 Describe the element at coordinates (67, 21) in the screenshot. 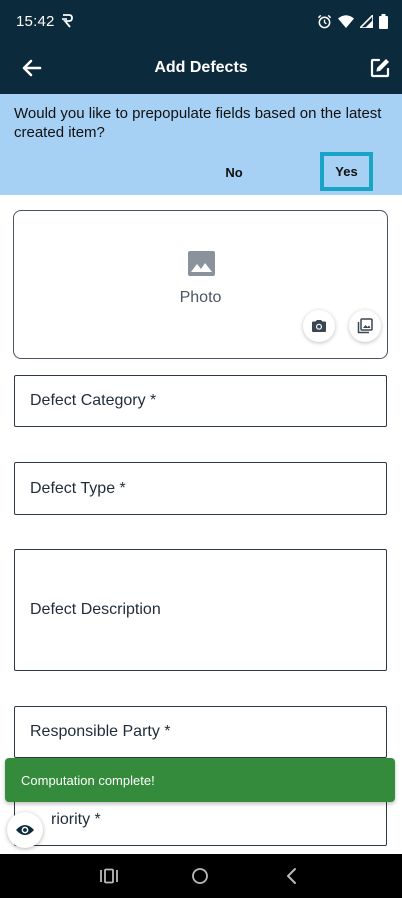

I see `data-saver-icon` at that location.